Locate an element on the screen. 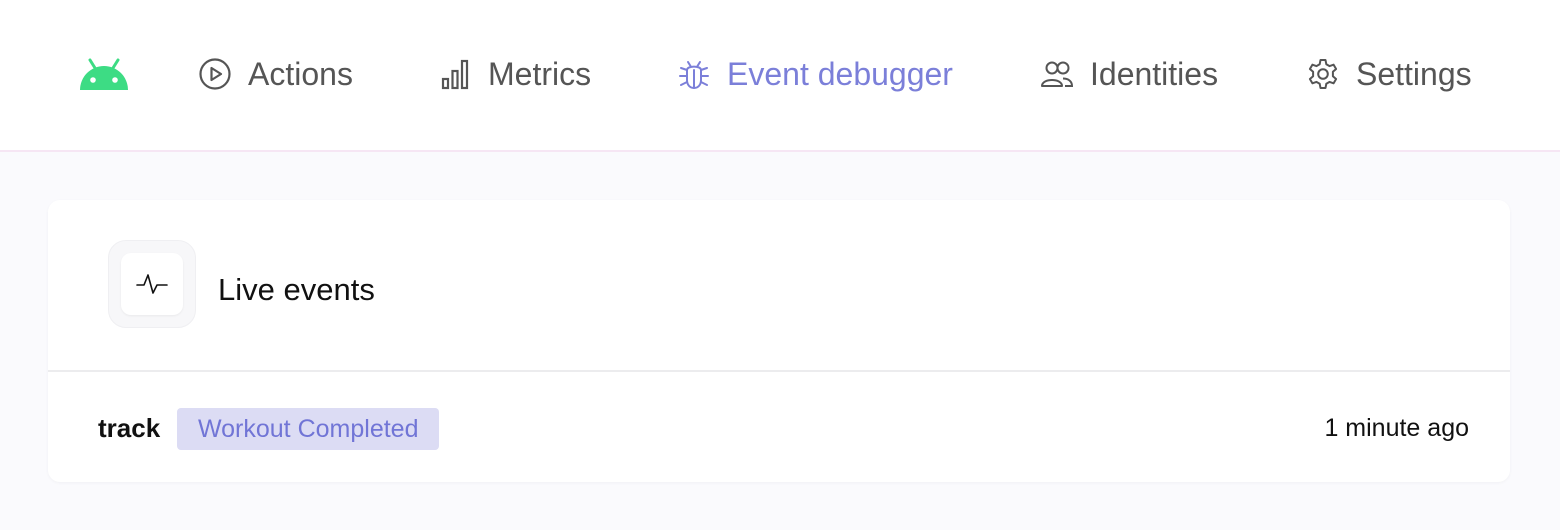  nav-item-settings: Settings is located at coordinates (1389, 74).